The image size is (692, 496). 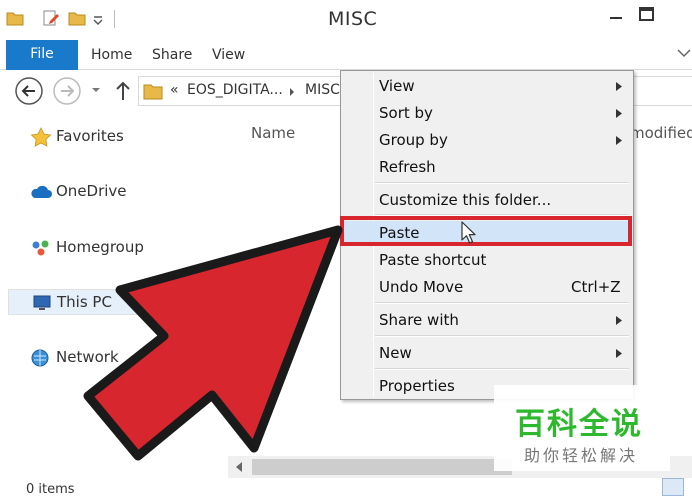 I want to click on menu-item-refresh: Refresh, so click(x=487, y=167).